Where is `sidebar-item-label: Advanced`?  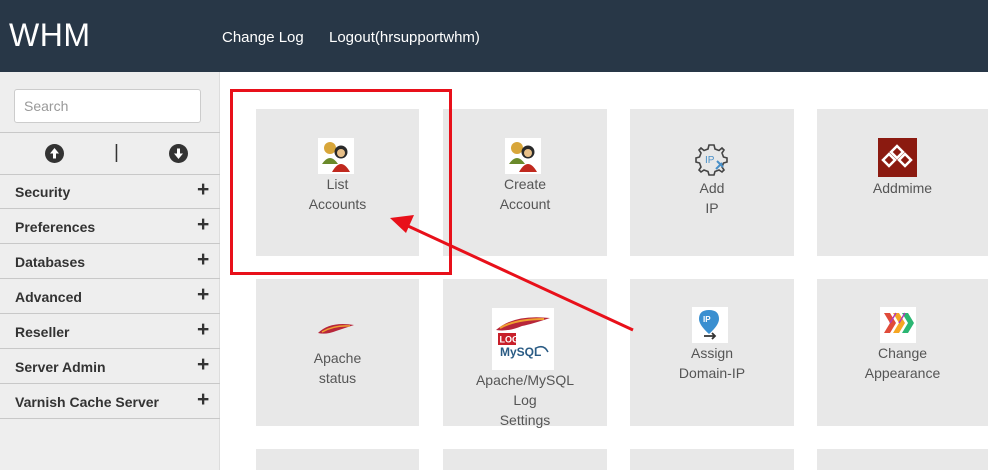
sidebar-item-label: Advanced is located at coordinates (48, 297).